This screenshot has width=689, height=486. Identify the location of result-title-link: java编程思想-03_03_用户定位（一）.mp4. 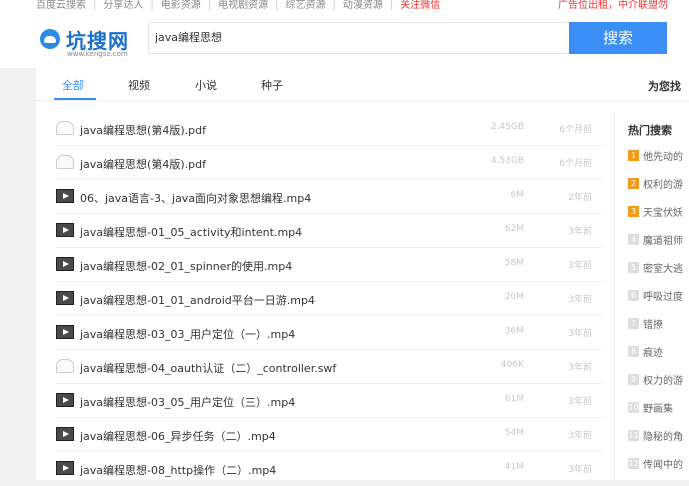
(187, 334).